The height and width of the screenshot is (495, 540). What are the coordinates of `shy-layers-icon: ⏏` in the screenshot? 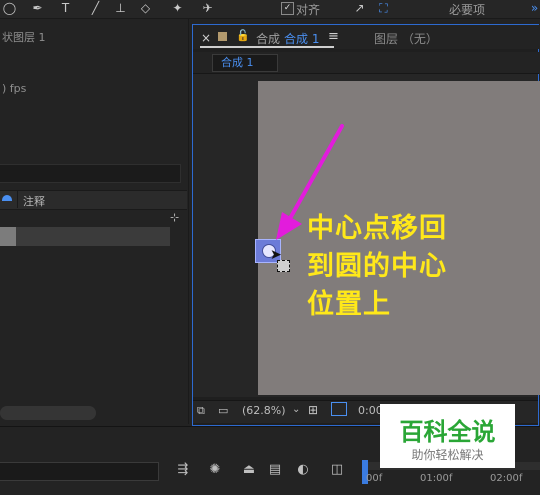 It's located at (249, 470).